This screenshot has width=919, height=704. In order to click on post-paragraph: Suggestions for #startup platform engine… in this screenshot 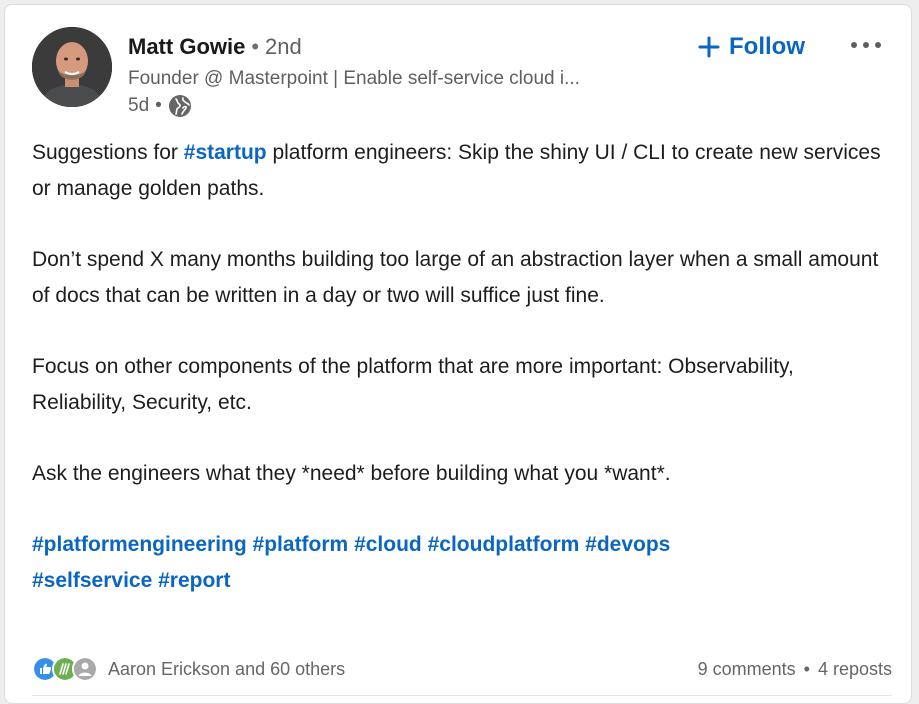, I will do `click(462, 171)`.